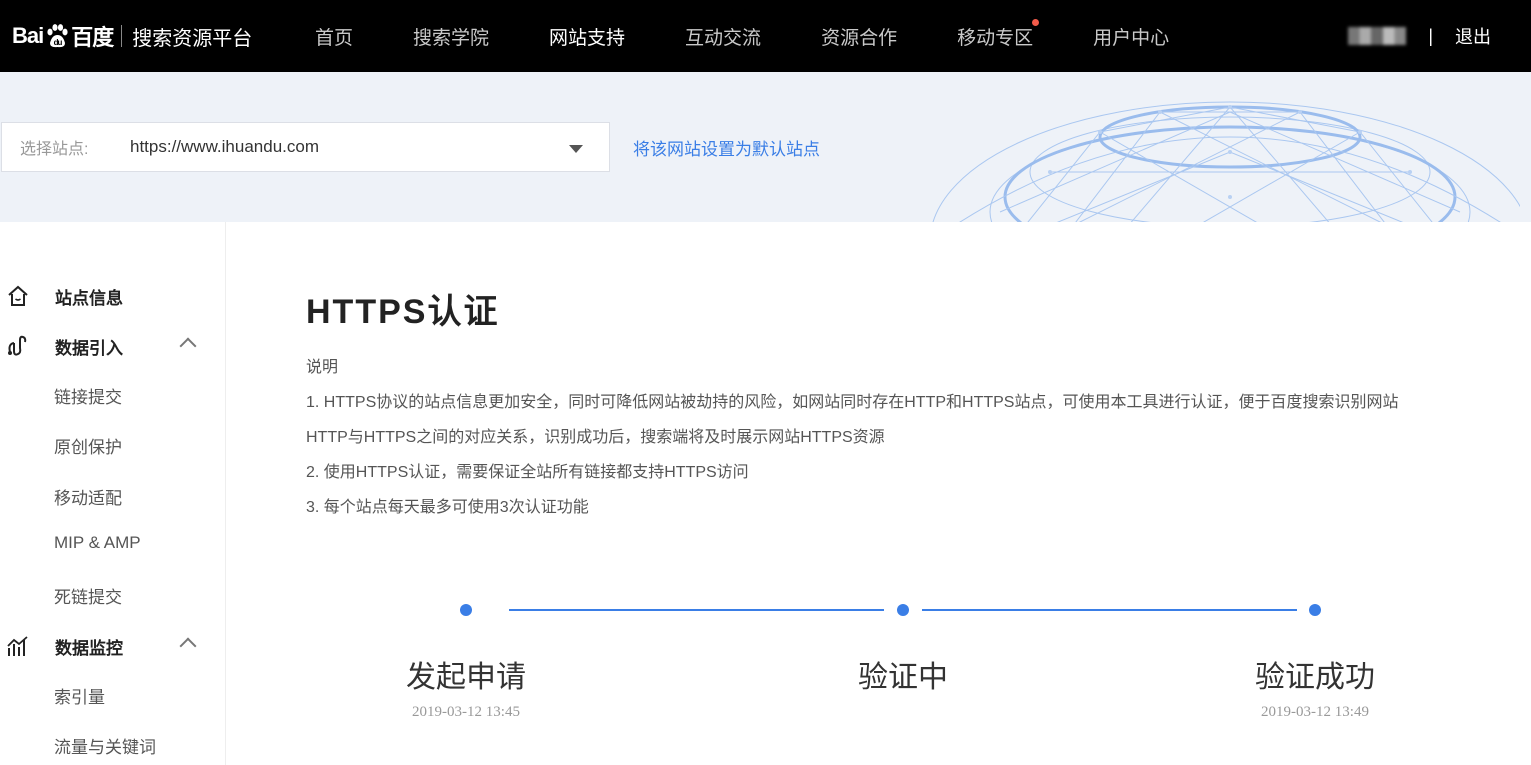 This screenshot has height=765, width=1531. What do you see at coordinates (1473, 36) in the screenshot?
I see `logout-link: 退出` at bounding box center [1473, 36].